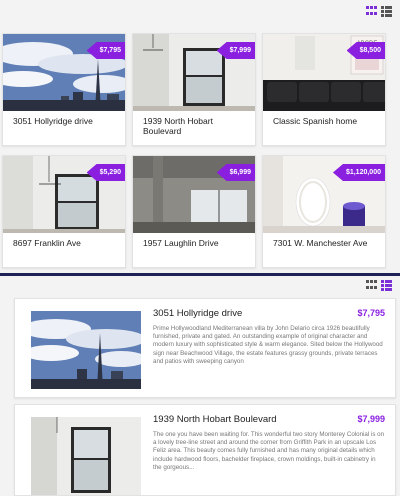  What do you see at coordinates (358, 172) in the screenshot?
I see `price-tag: $1,120,000` at bounding box center [358, 172].